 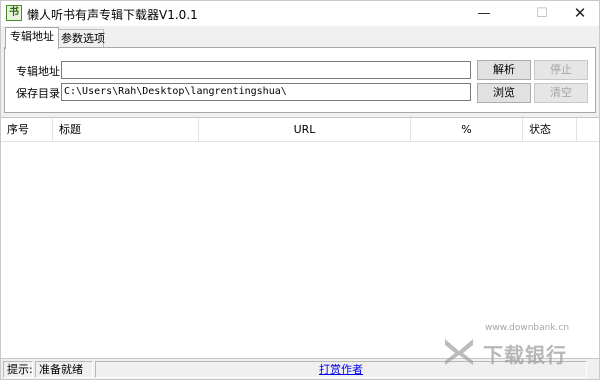 I want to click on tab-options: 参数选项, so click(x=80, y=38).